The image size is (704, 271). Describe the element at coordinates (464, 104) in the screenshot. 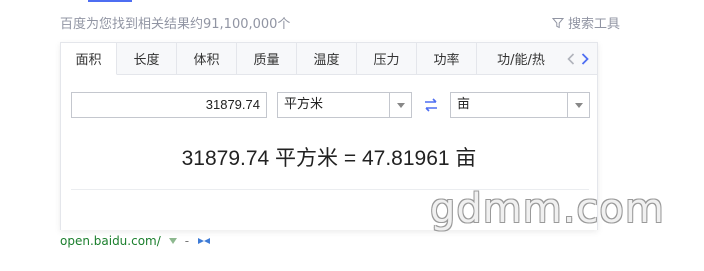

I see `to-unit-value: 亩` at that location.